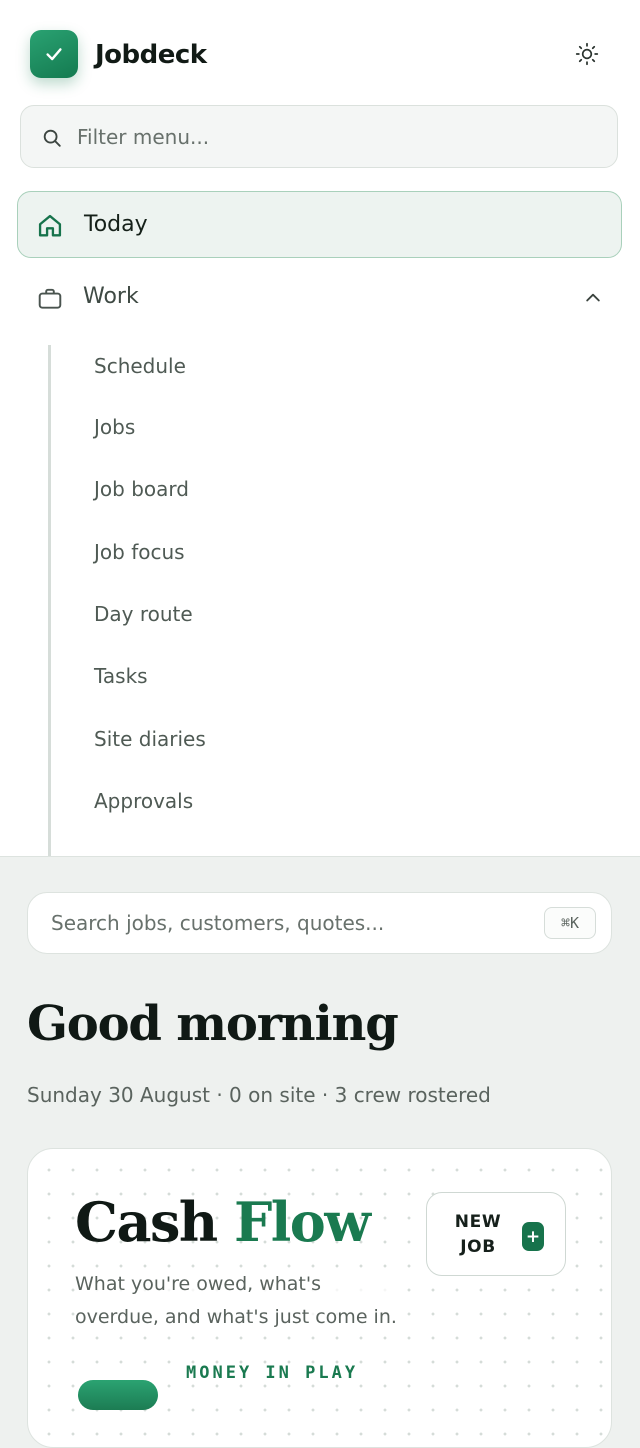  Describe the element at coordinates (111, 296) in the screenshot. I see `nav-item-label: Work` at that location.